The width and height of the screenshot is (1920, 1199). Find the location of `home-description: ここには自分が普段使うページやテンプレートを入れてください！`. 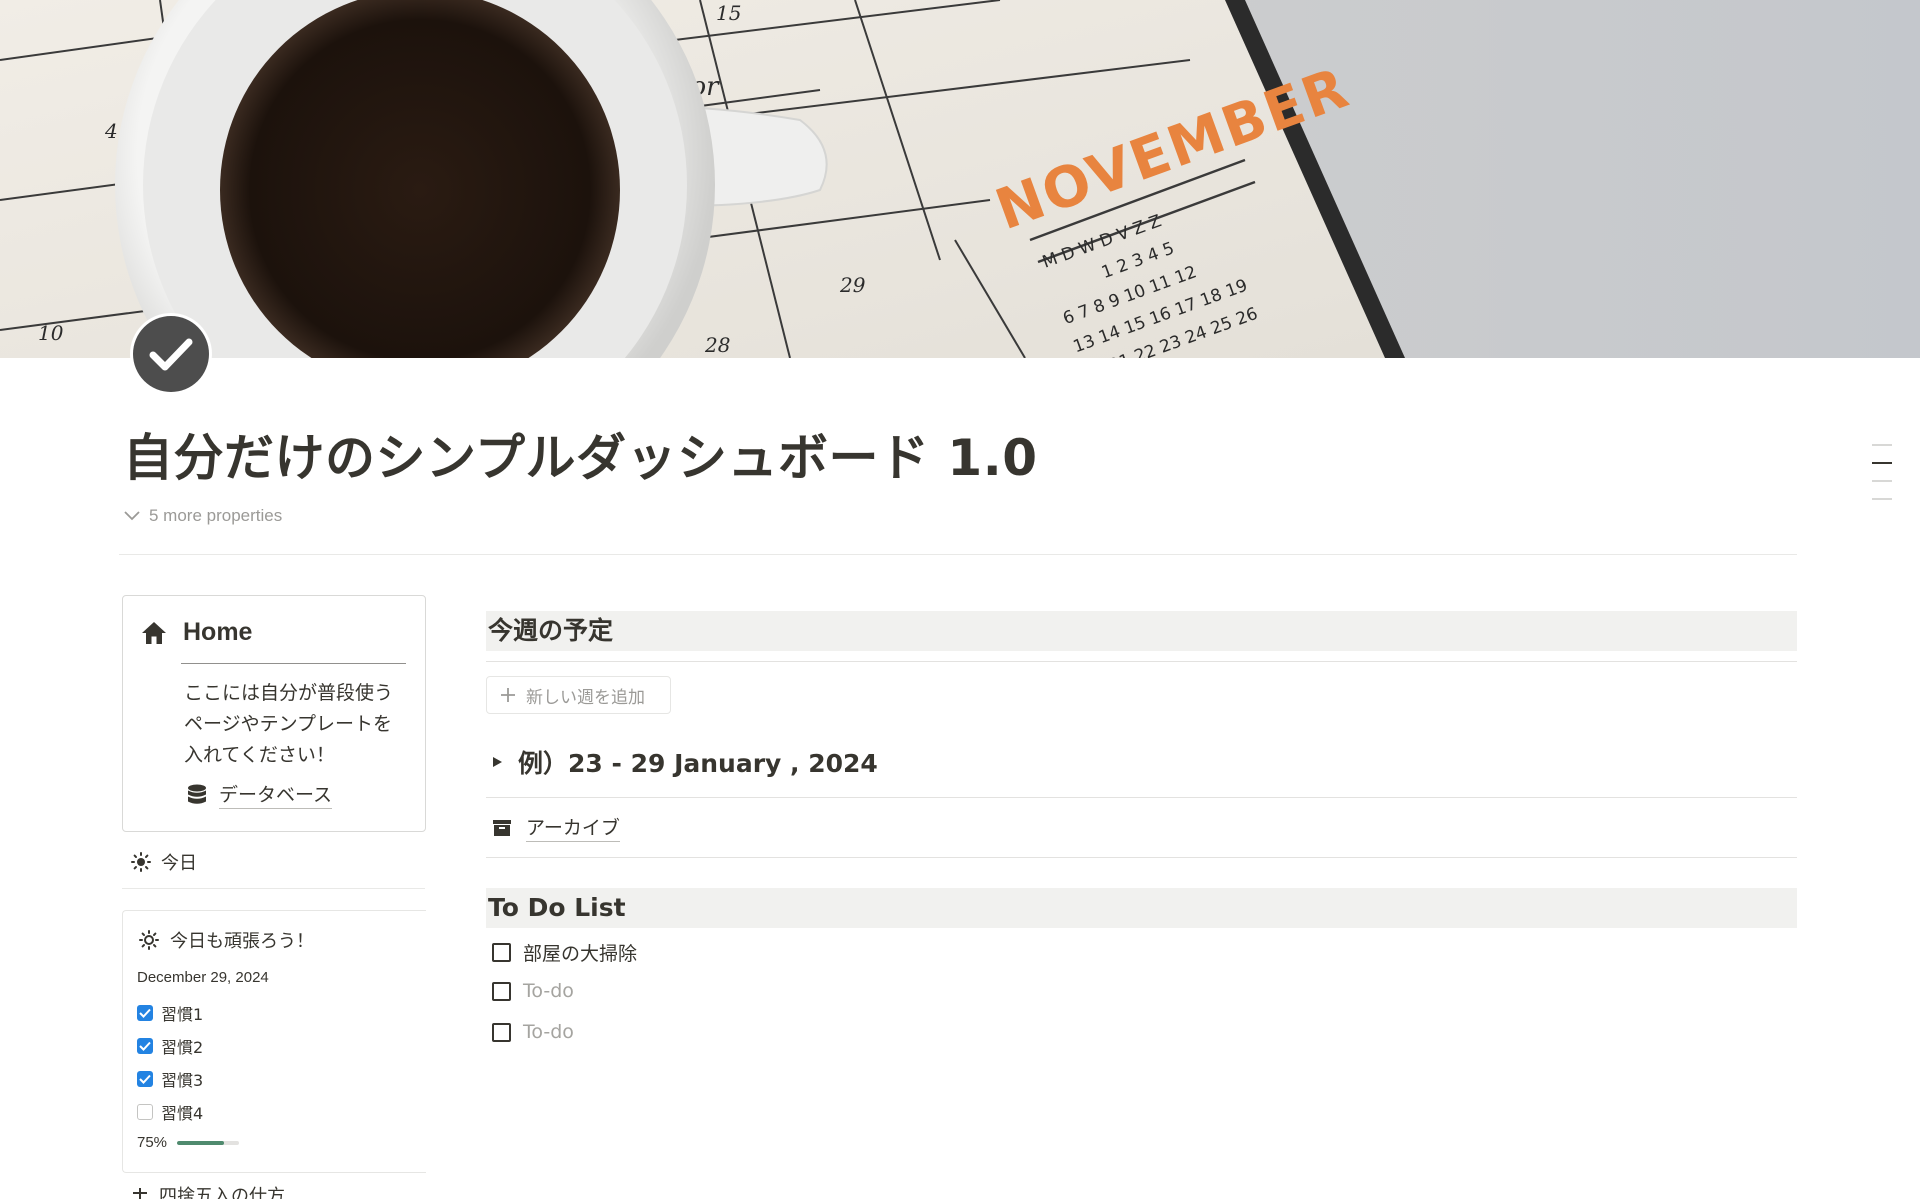

home-description: ここには自分が普段使うページやテンプレートを入れてください！ is located at coordinates (289, 724).